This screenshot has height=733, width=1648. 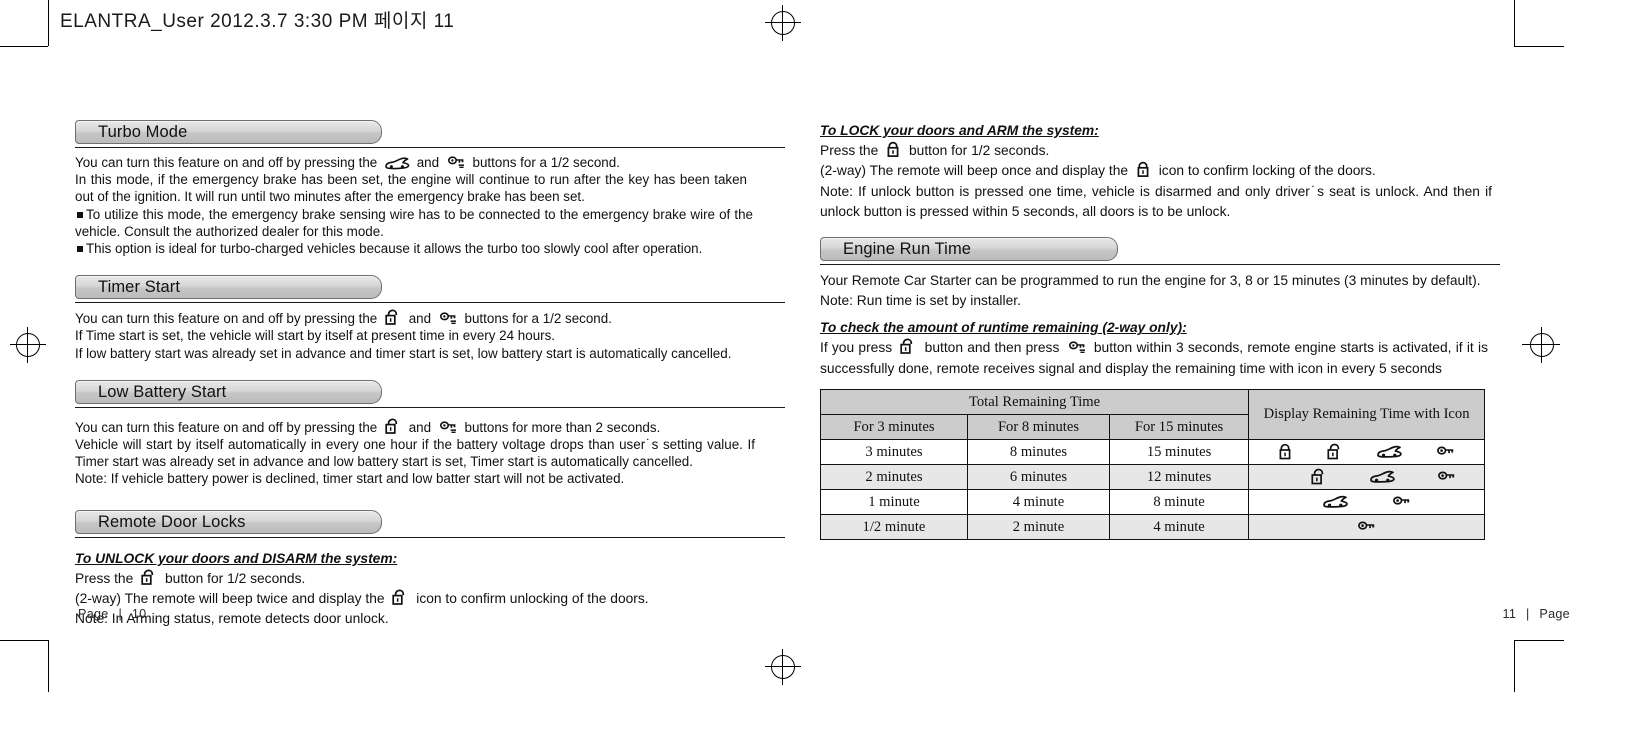 I want to click on footer-left-label: Page, so click(x=93, y=614).